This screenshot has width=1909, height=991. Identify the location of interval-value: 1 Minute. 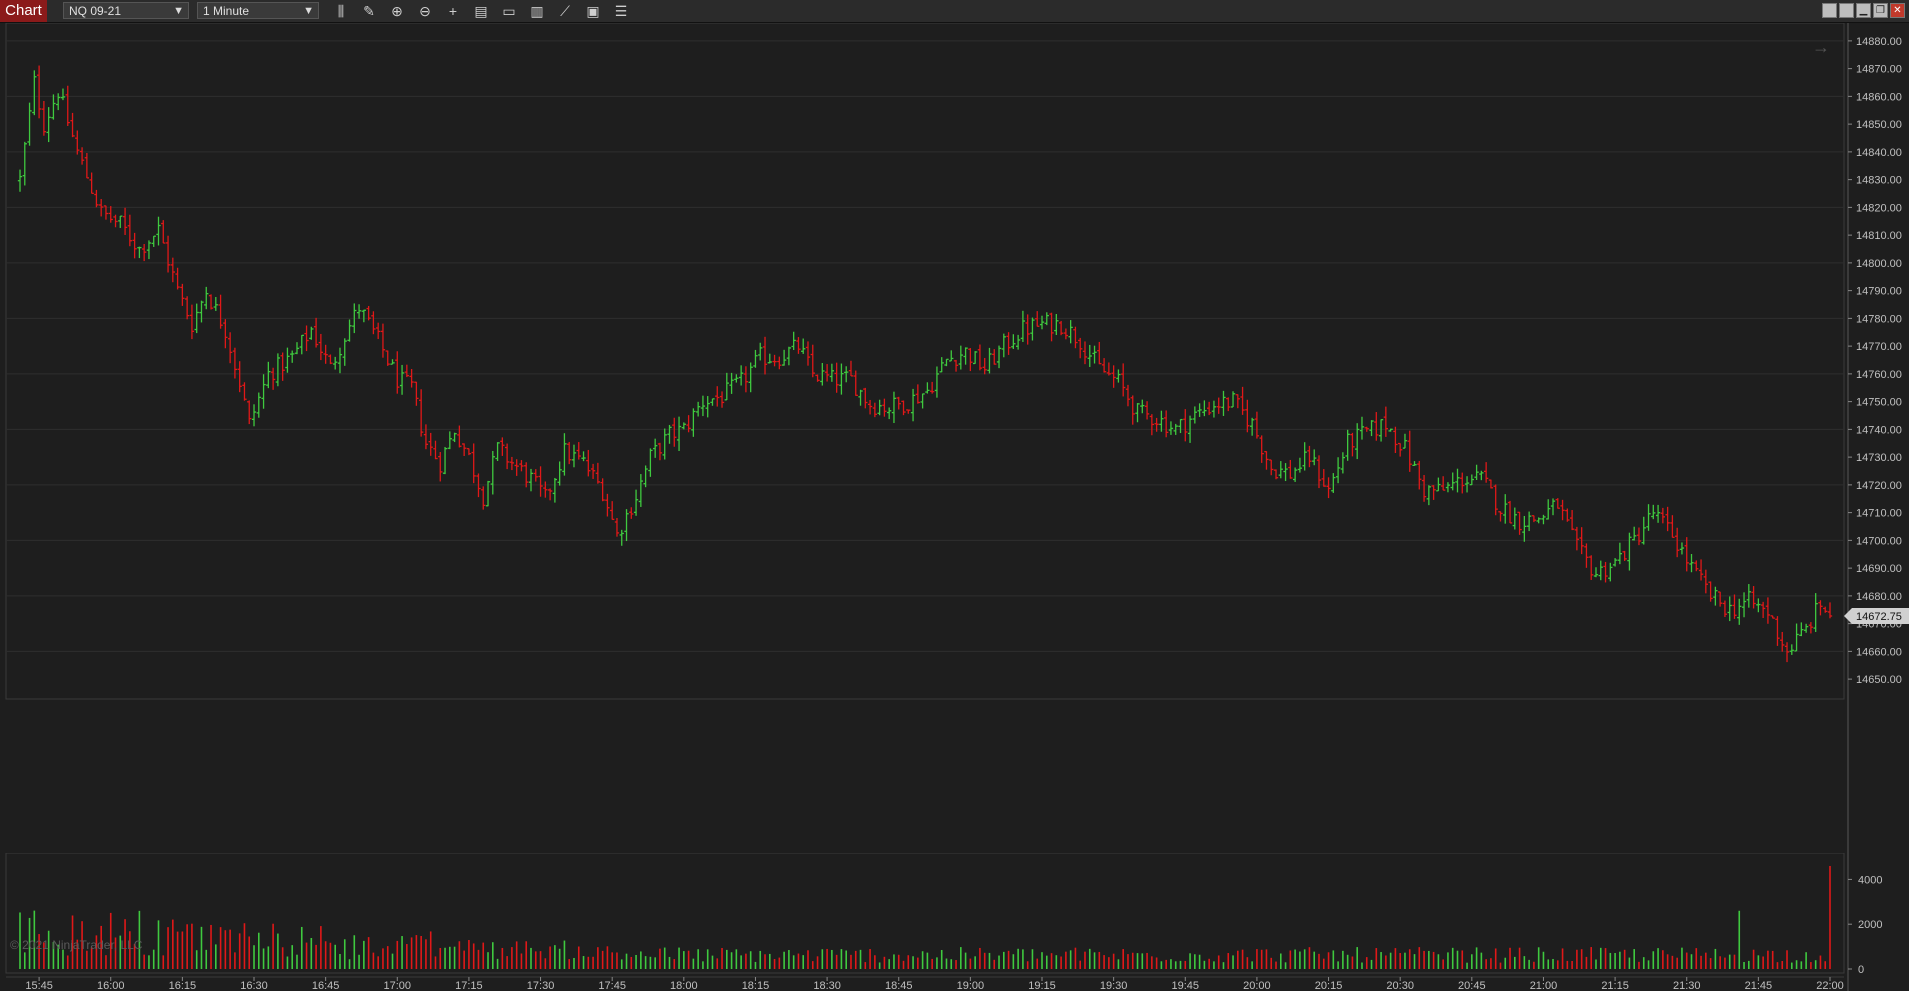
(226, 11).